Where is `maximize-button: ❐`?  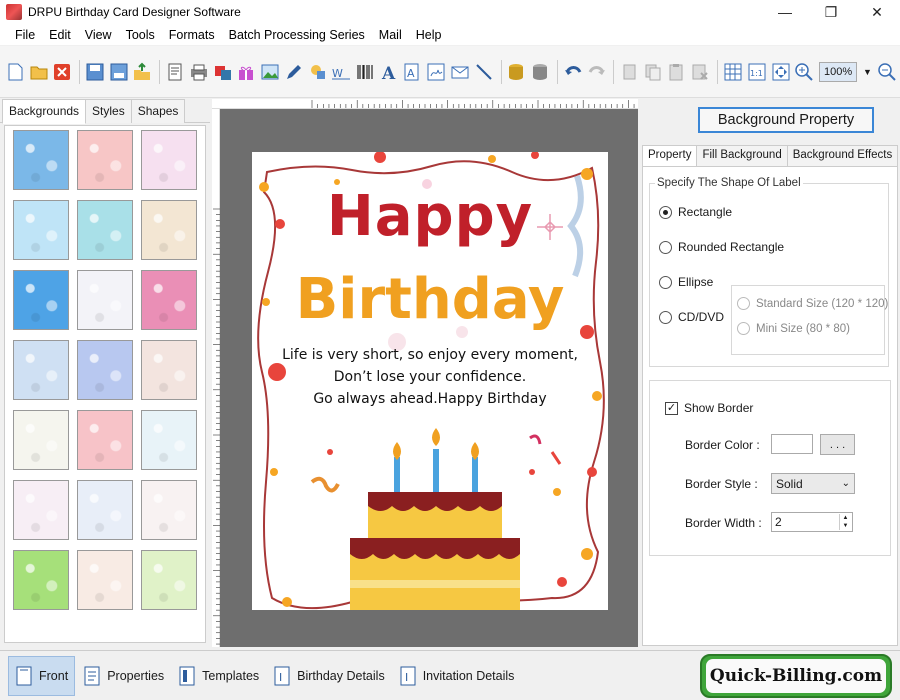
maximize-button: ❐ is located at coordinates (831, 12).